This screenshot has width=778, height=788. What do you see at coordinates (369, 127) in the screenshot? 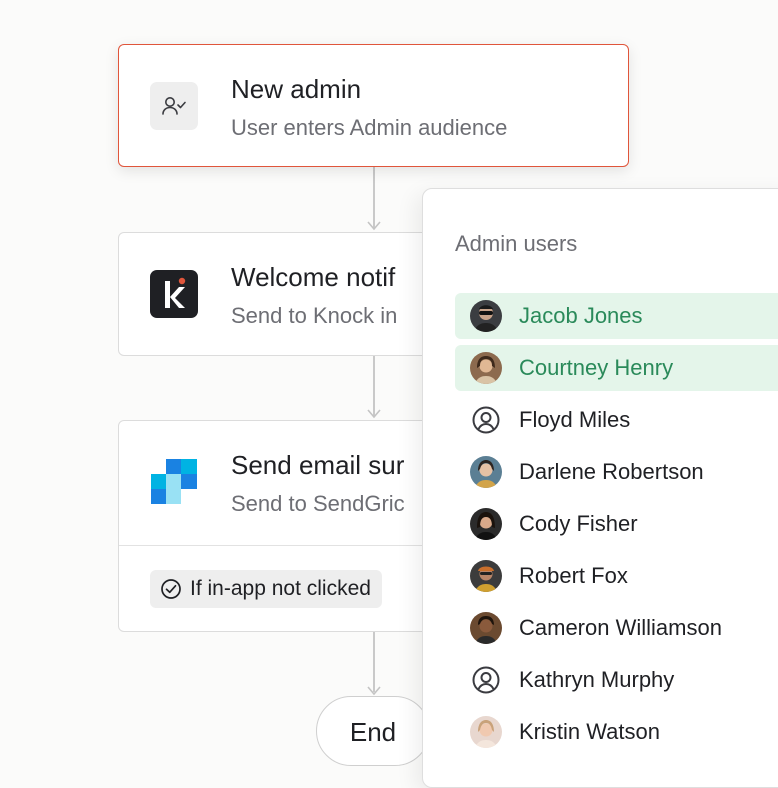
I see `trigger-subtitle: User enters Admin audience` at bounding box center [369, 127].